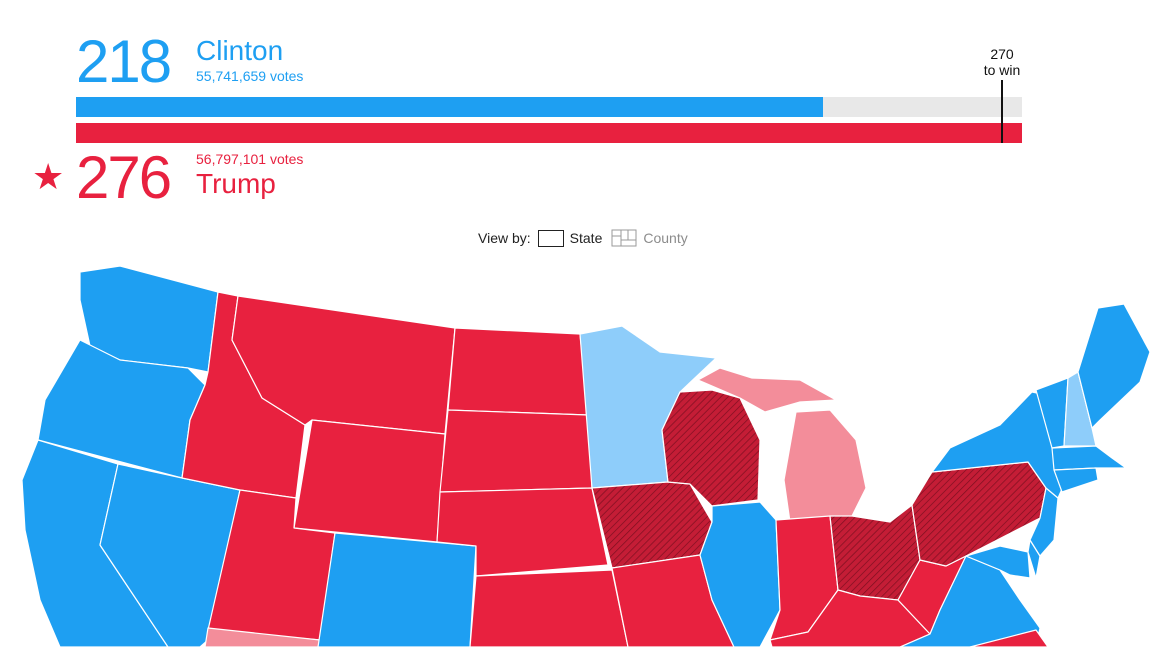  What do you see at coordinates (1002, 70) in the screenshot?
I see `threshold-text: to win` at bounding box center [1002, 70].